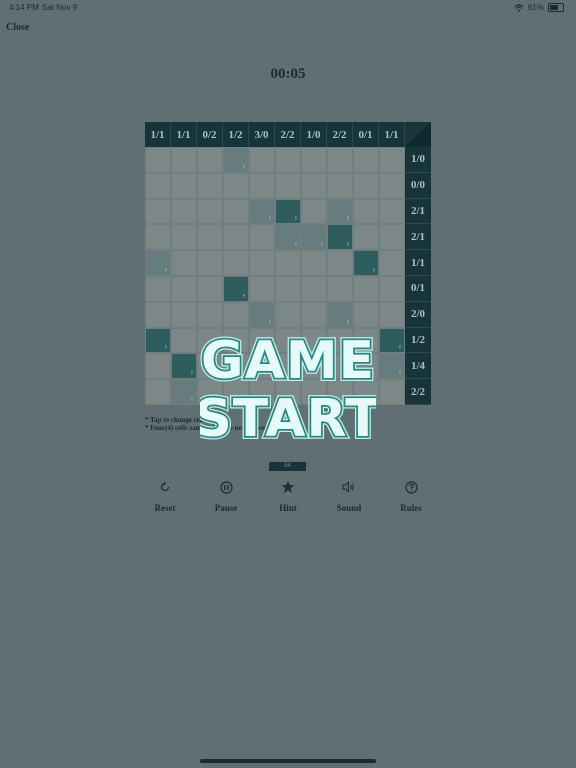 The width and height of the screenshot is (576, 768). Describe the element at coordinates (165, 508) in the screenshot. I see `reset-label: Reset` at that location.